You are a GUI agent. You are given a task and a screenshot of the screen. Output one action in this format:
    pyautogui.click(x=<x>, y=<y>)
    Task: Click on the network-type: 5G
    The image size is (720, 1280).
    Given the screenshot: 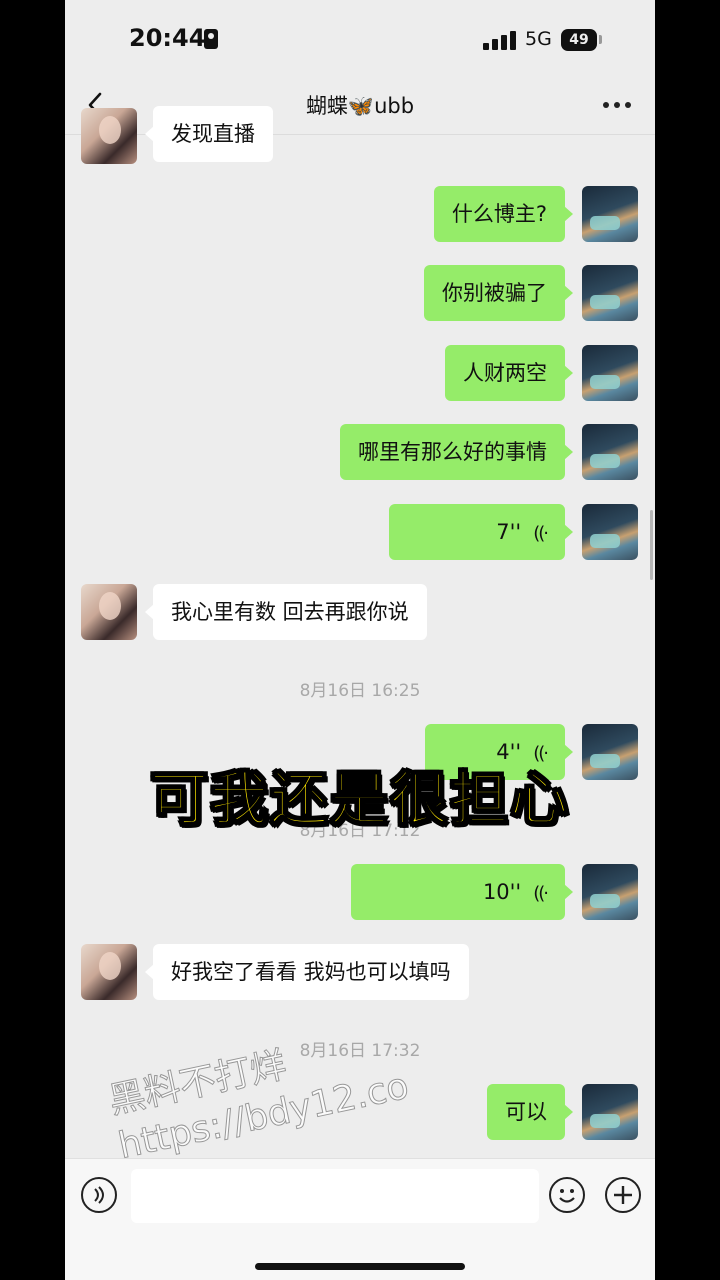 What is the action you would take?
    pyautogui.click(x=538, y=39)
    